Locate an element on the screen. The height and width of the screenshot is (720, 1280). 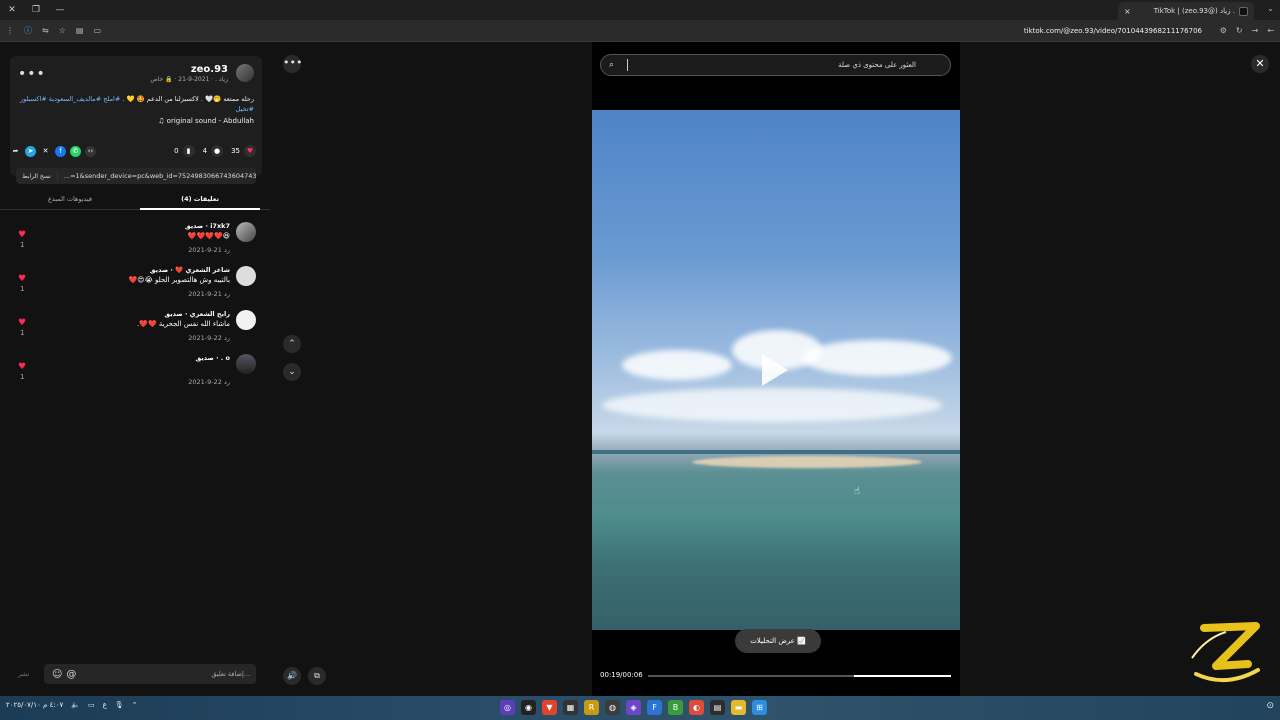
close-tab-icon: × is located at coordinates (1127, 11).